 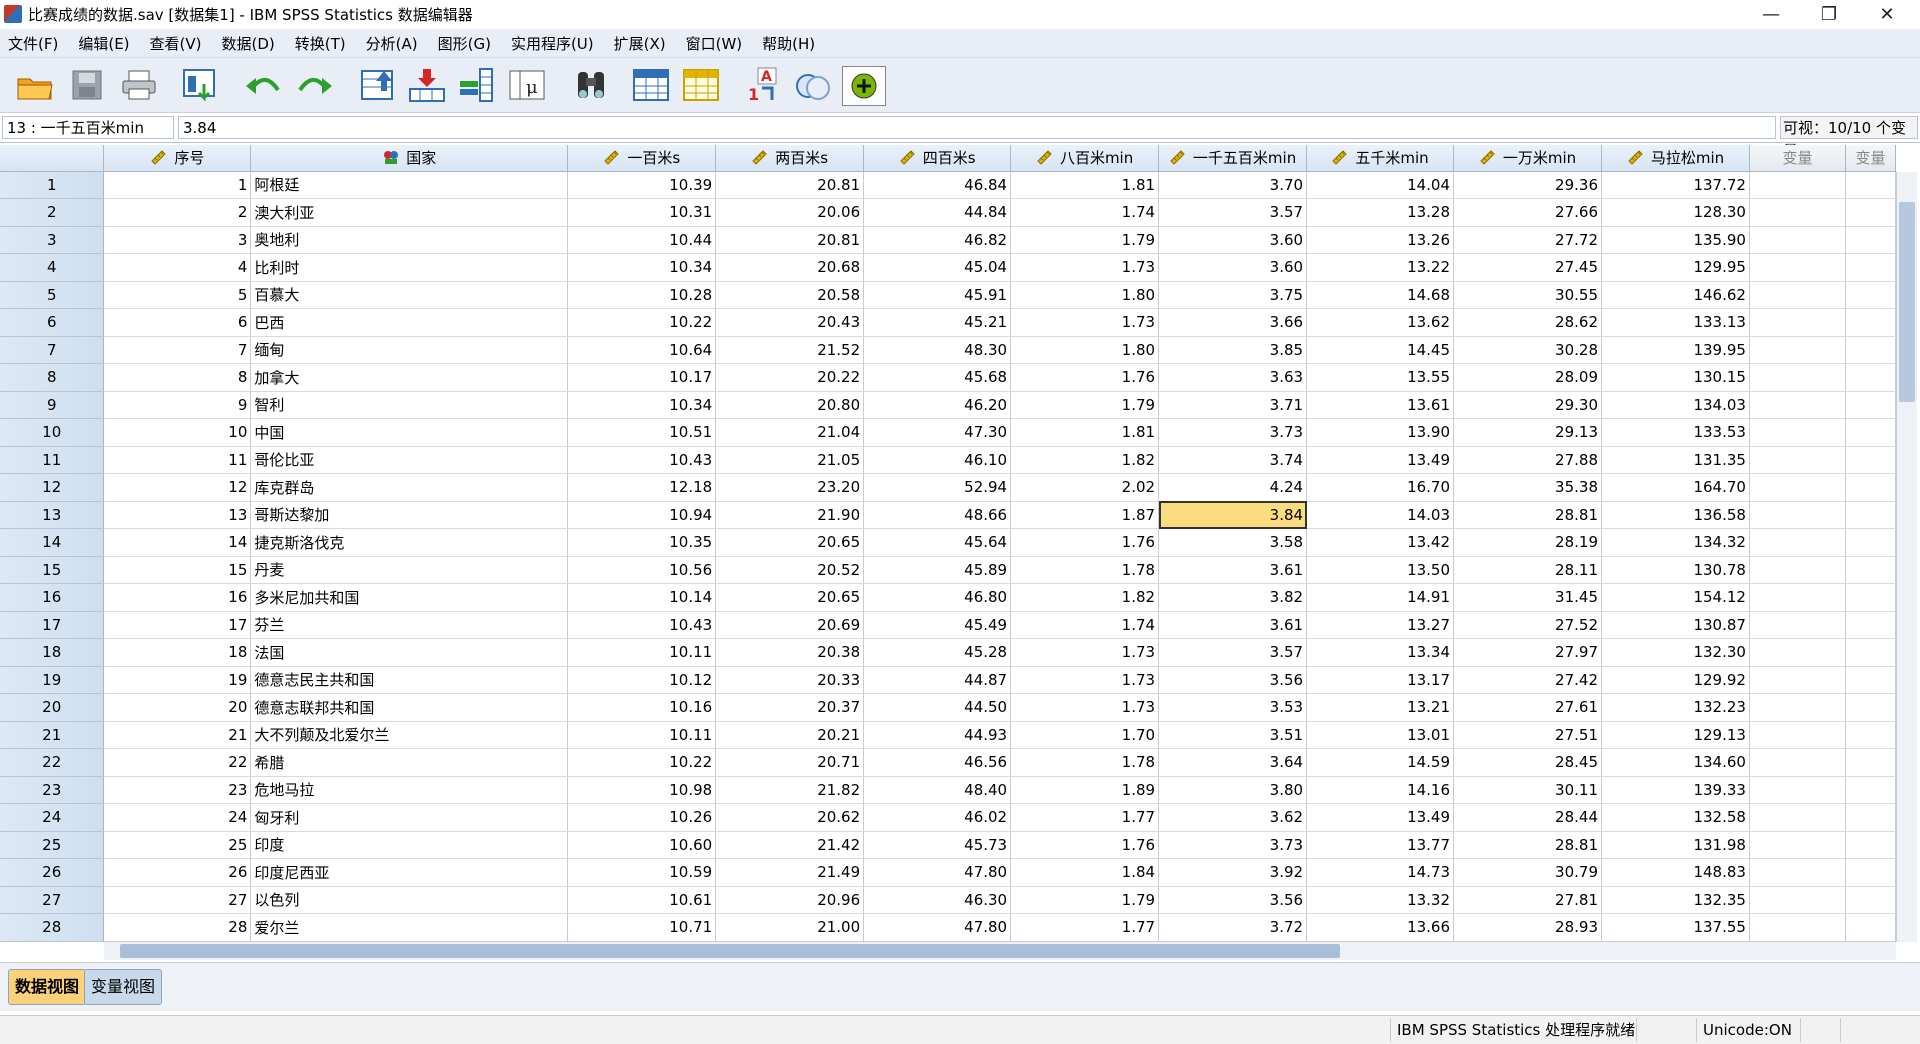 I want to click on data-cell: 缅甸, so click(x=409, y=350).